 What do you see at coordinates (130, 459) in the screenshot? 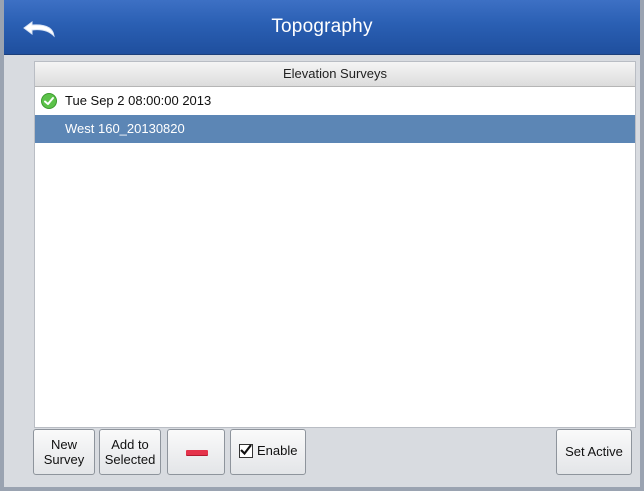
I see `add-selected-label-line2: Selected` at bounding box center [130, 459].